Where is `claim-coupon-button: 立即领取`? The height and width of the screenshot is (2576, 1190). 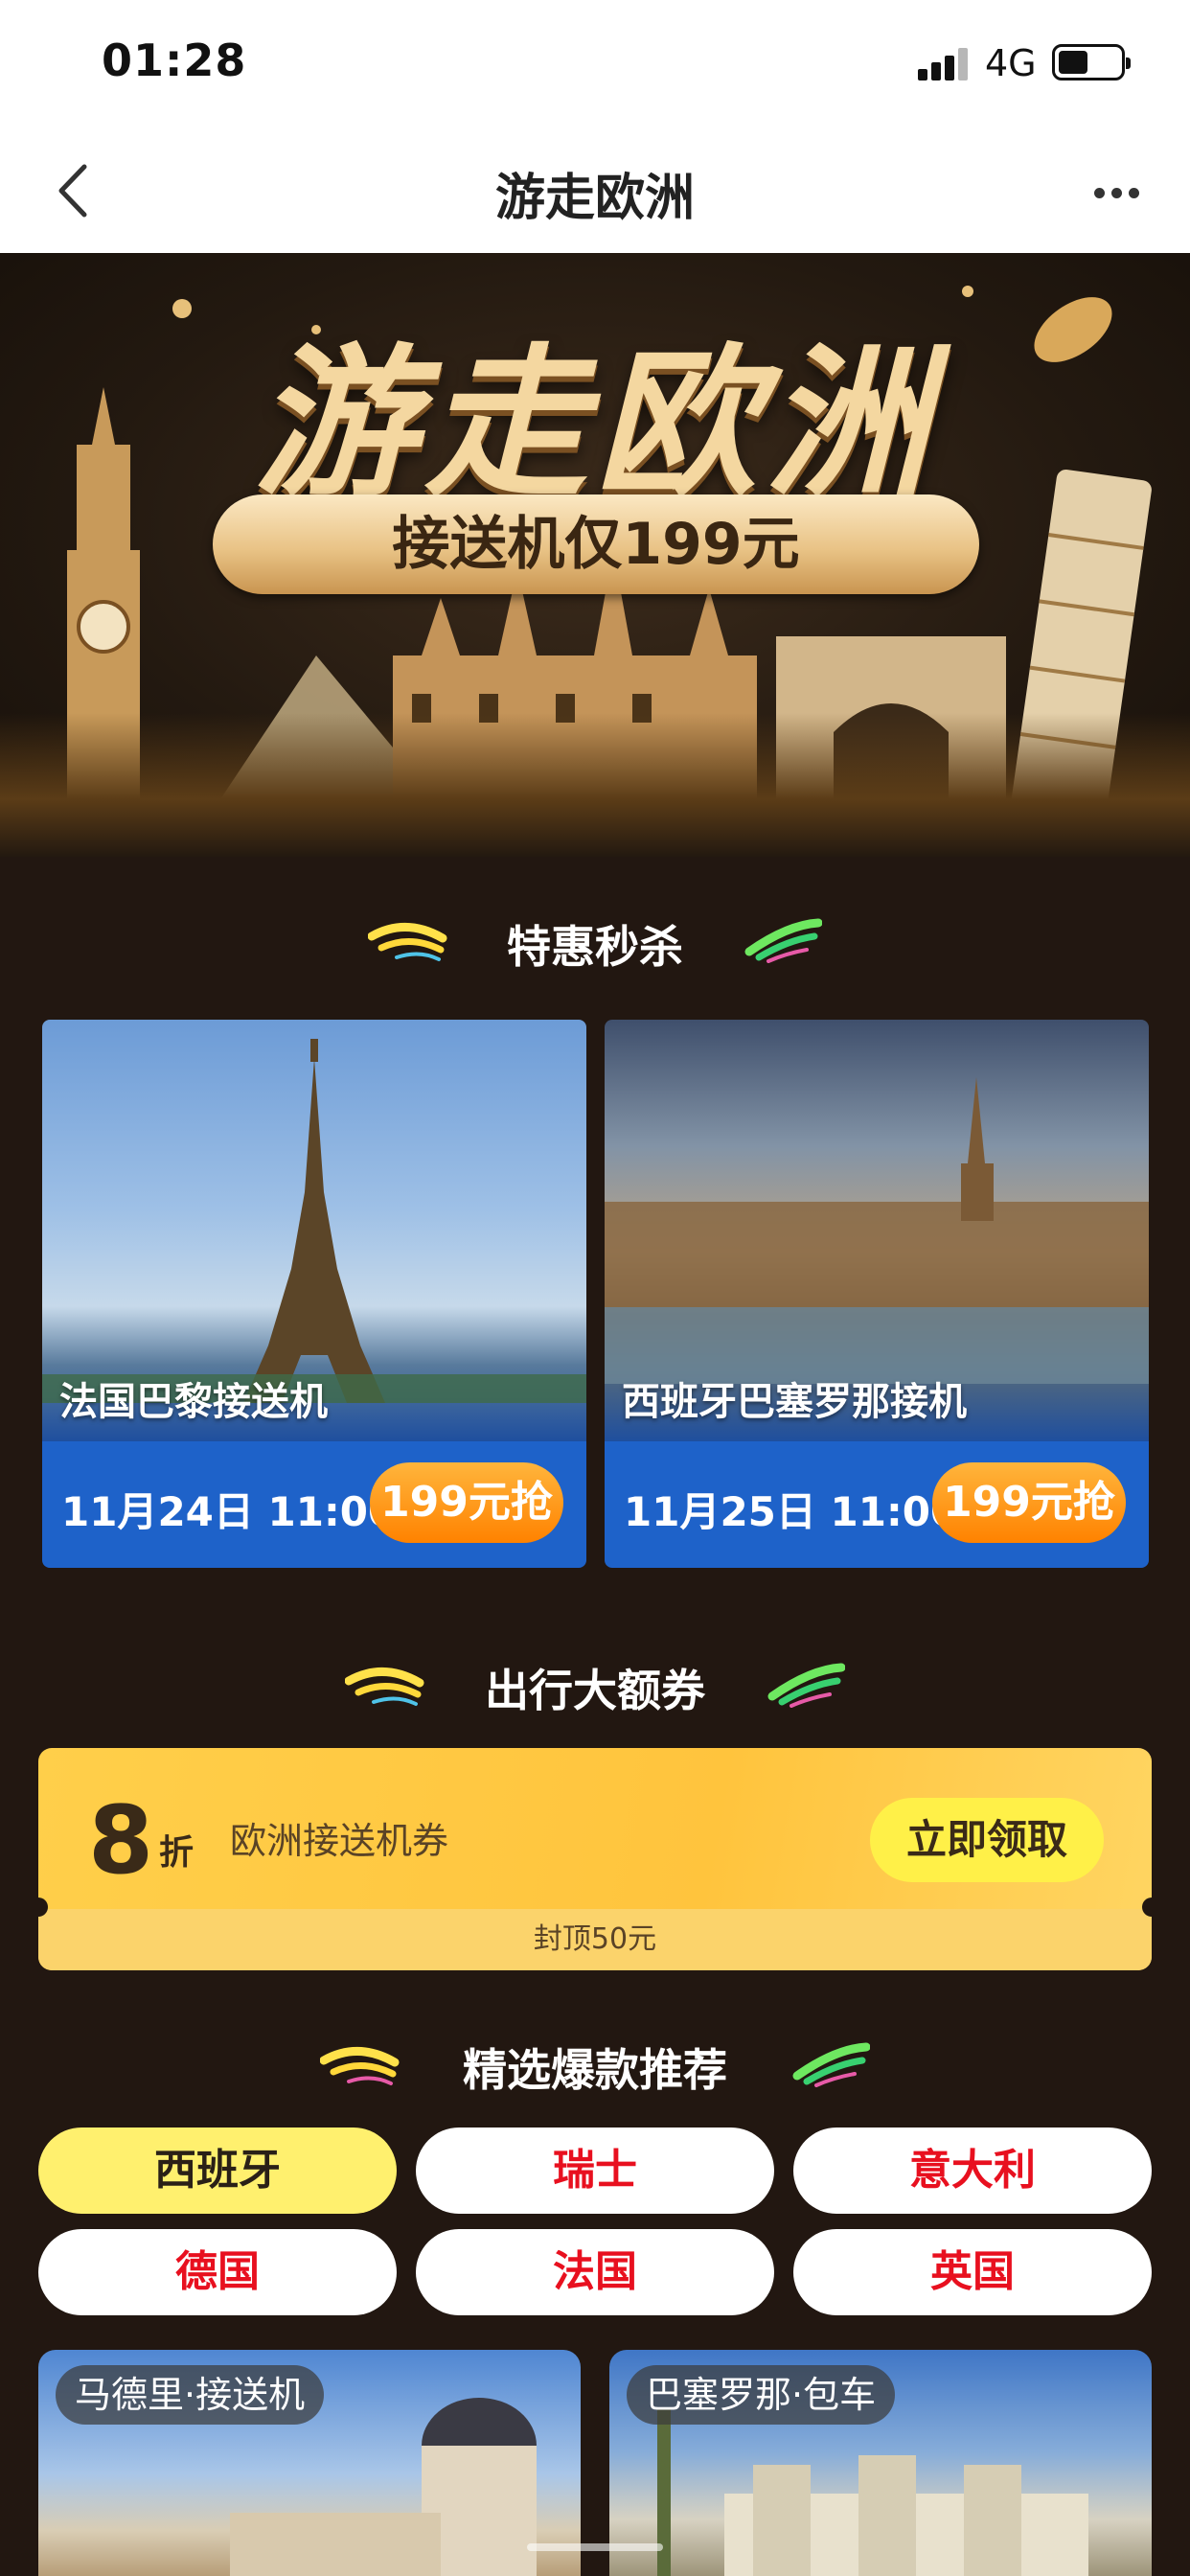 claim-coupon-button: 立即领取 is located at coordinates (987, 1840).